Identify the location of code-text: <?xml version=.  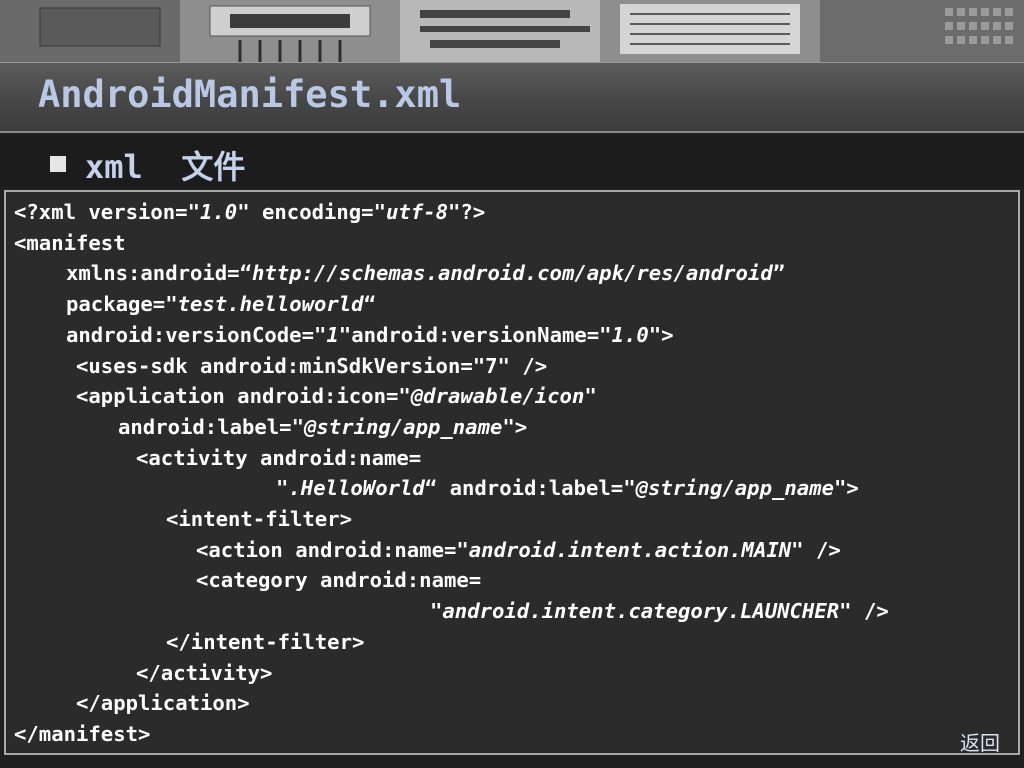
(101, 212).